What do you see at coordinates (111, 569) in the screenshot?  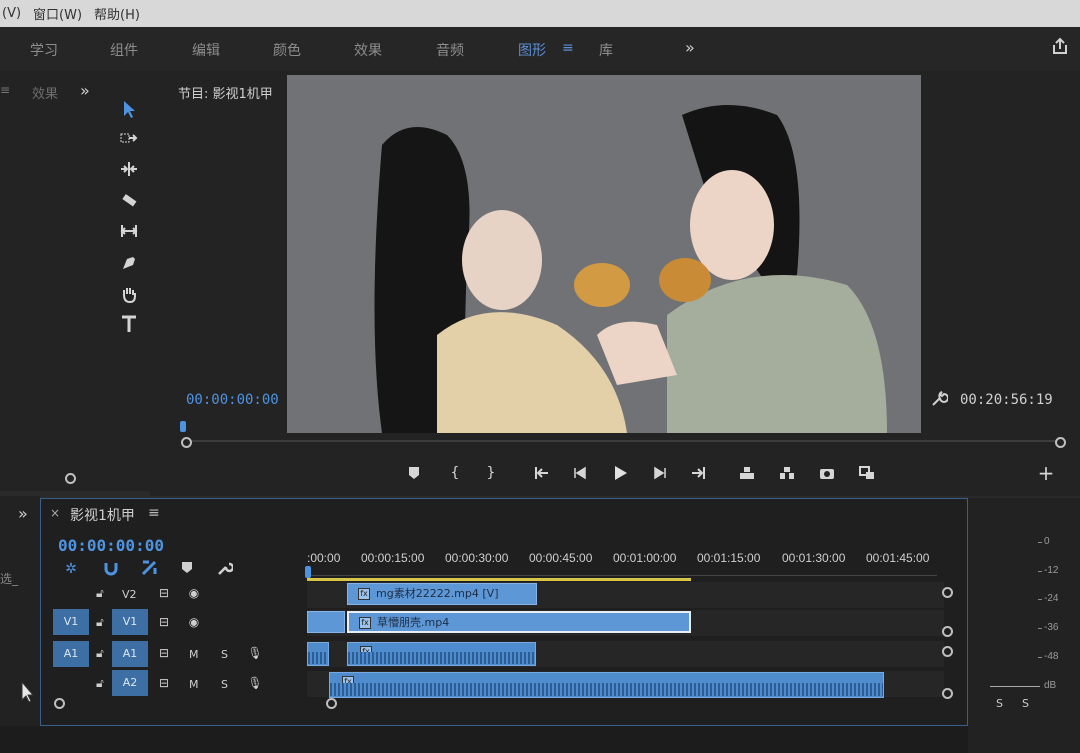 I see `snap-icon` at bounding box center [111, 569].